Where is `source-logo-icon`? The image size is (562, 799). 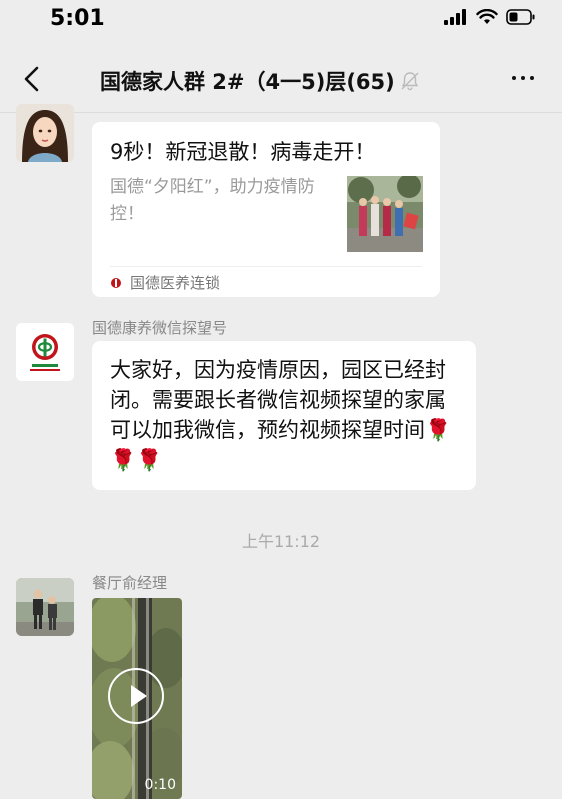 source-logo-icon is located at coordinates (116, 282).